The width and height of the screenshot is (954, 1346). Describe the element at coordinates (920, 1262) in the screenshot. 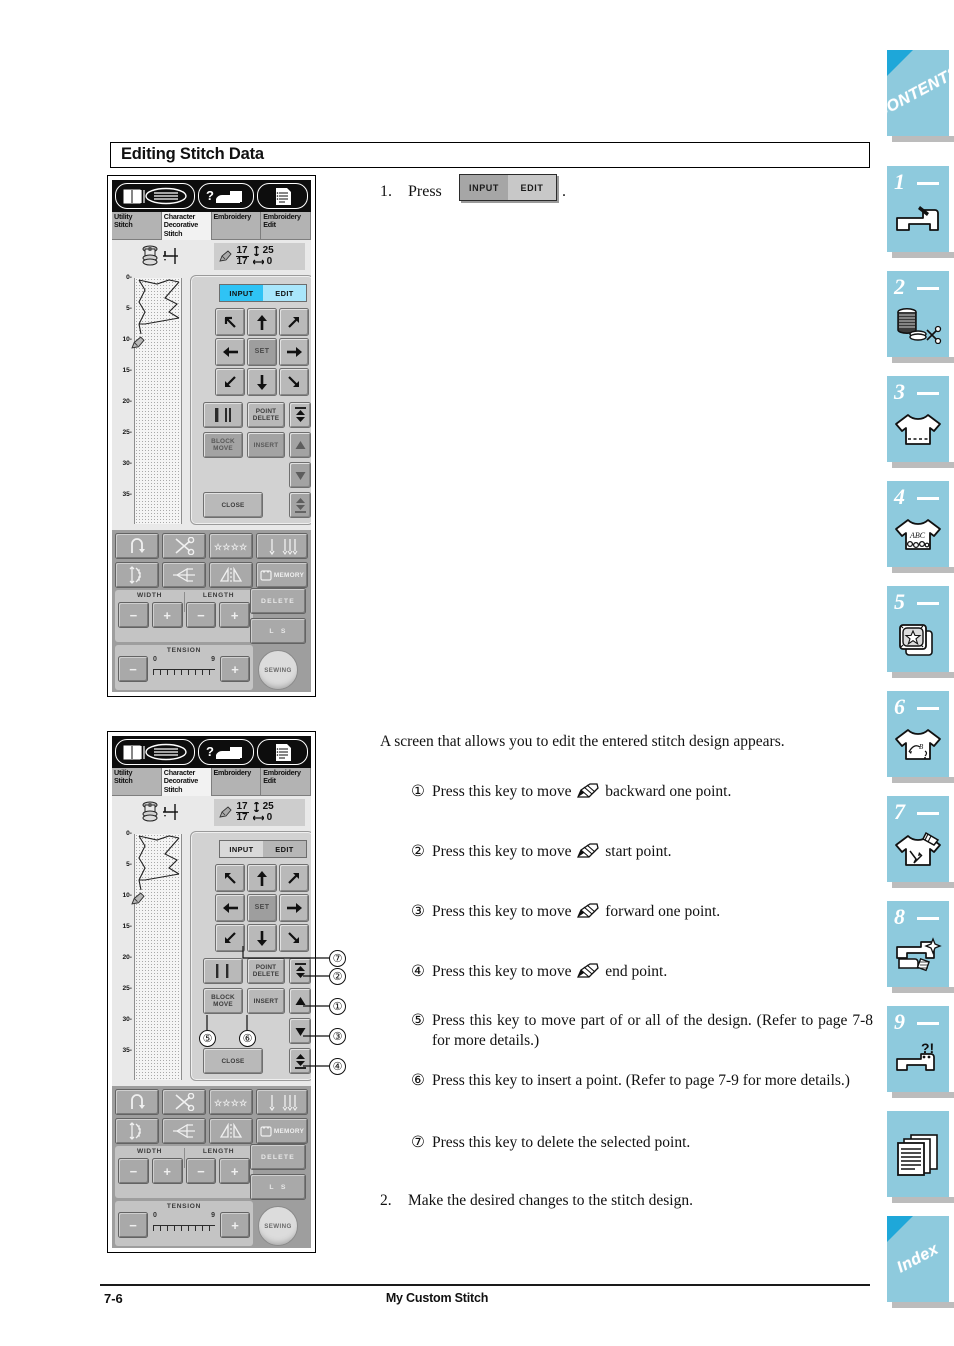

I see `sidebar-item-index: Index` at that location.